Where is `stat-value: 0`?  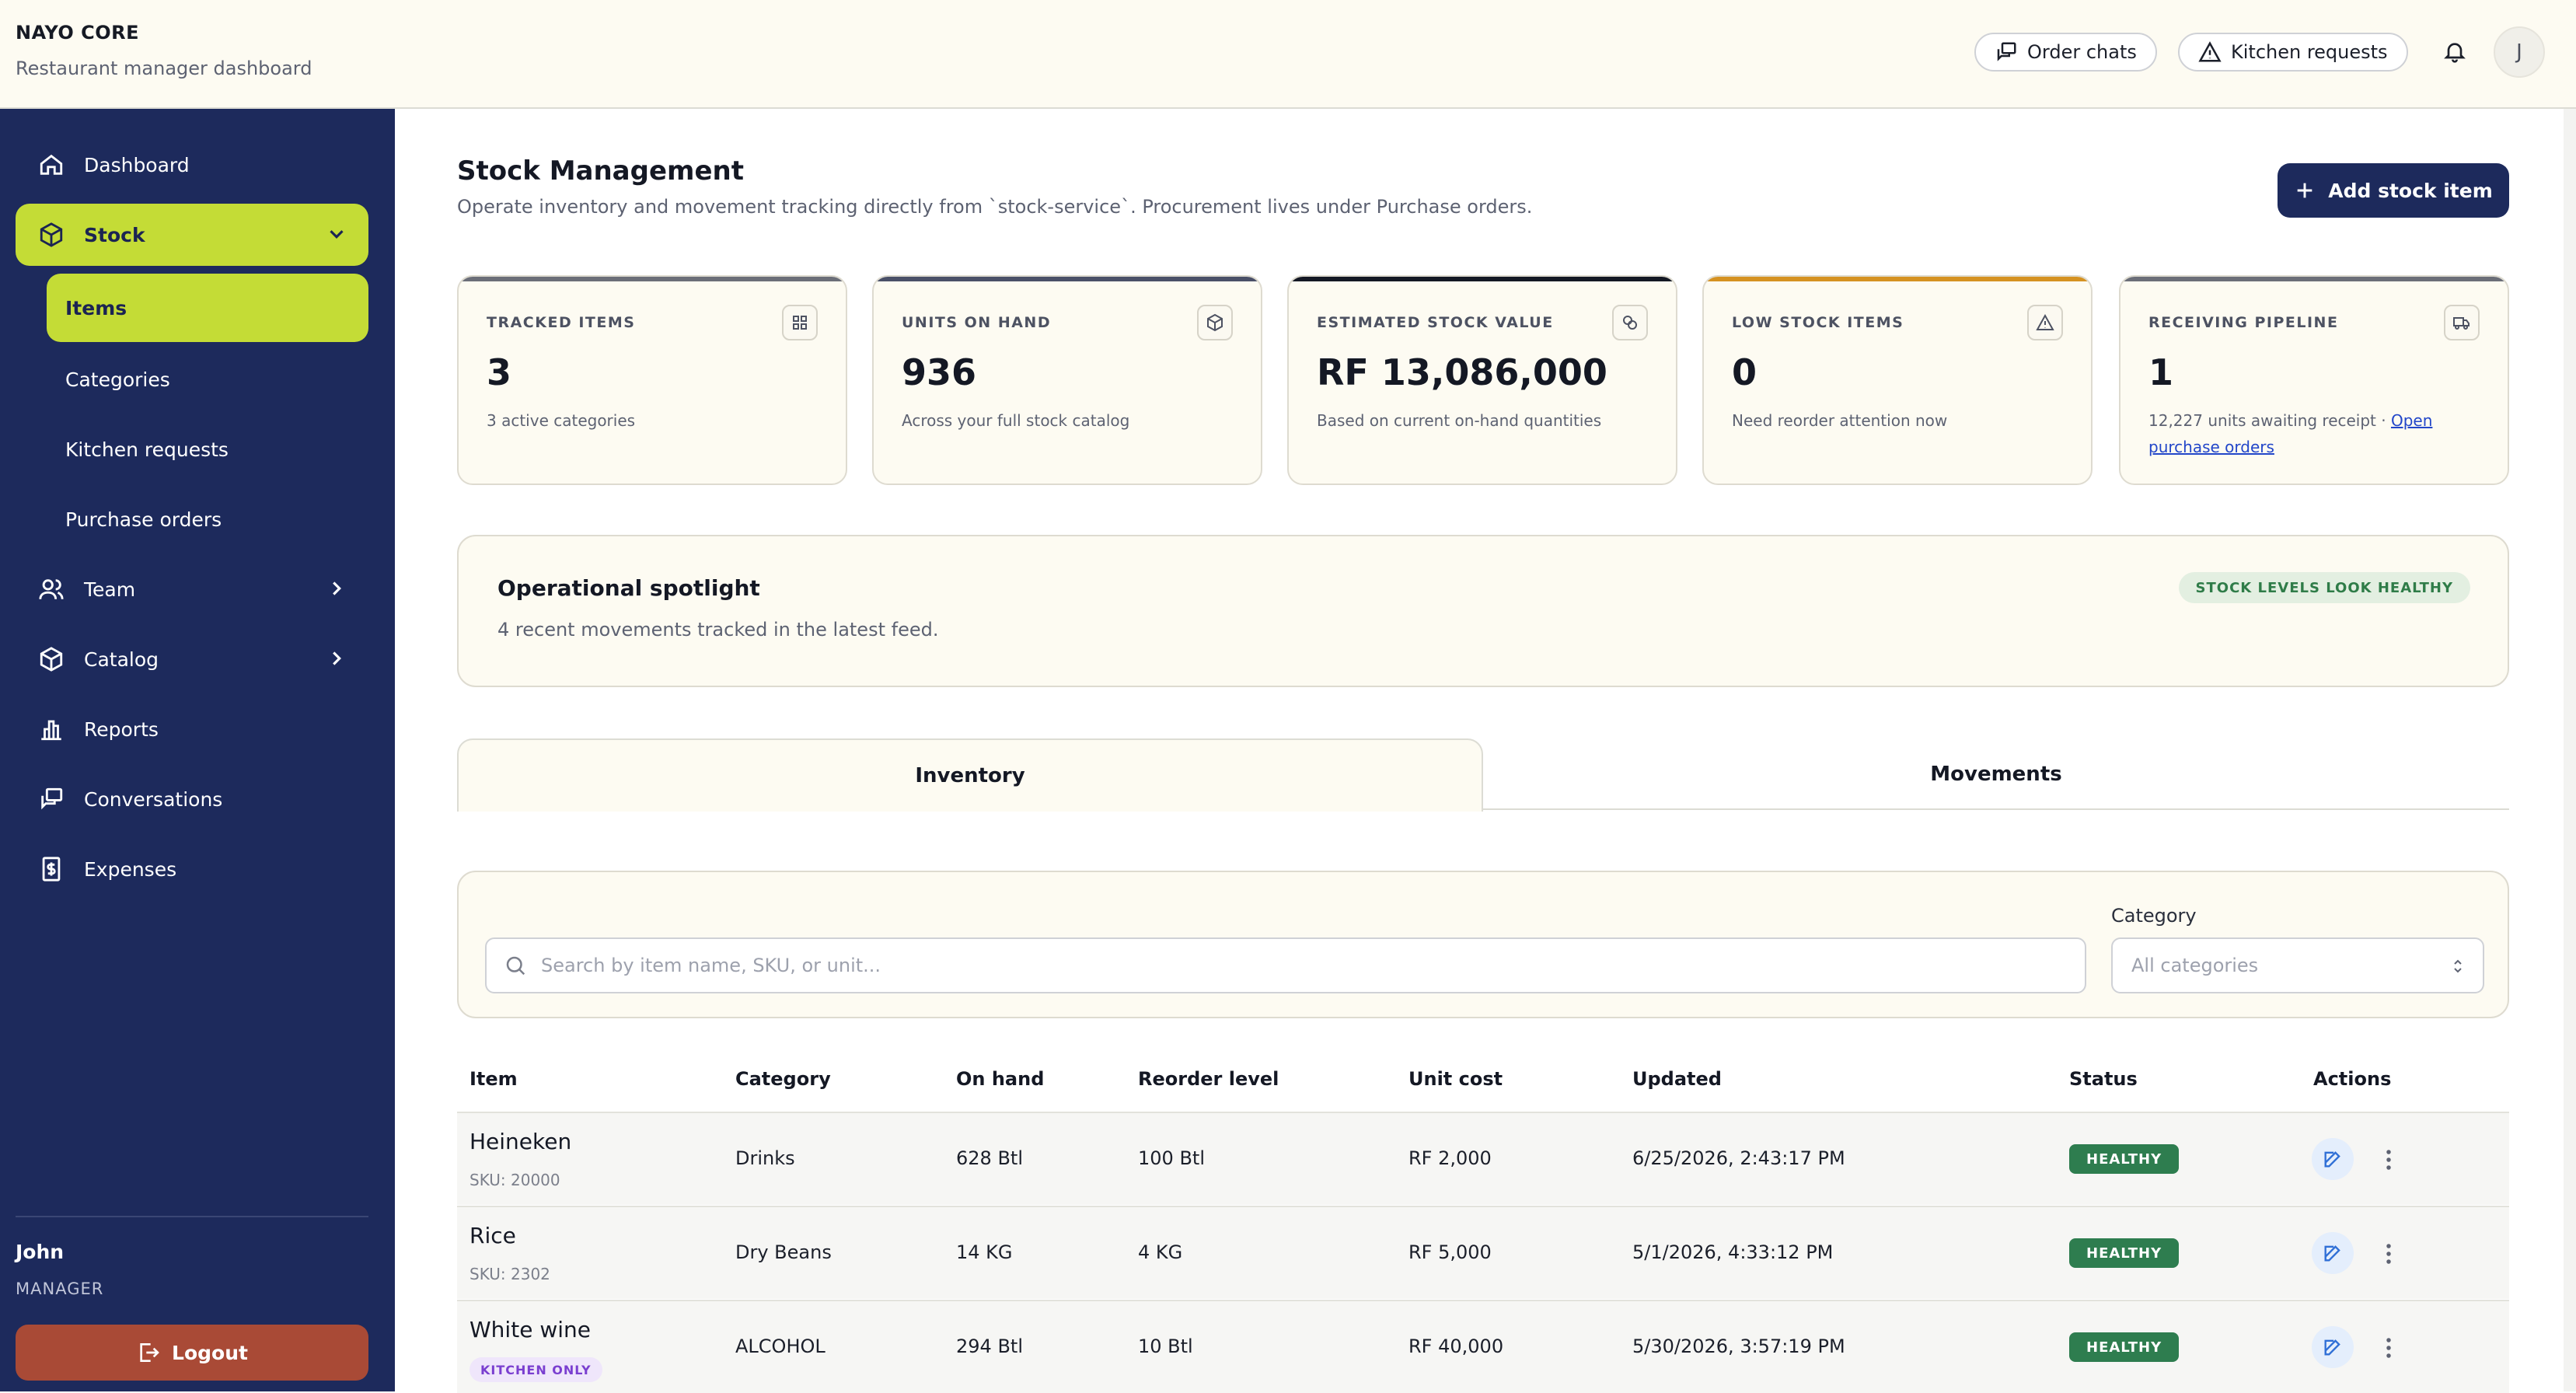 stat-value: 0 is located at coordinates (1745, 372).